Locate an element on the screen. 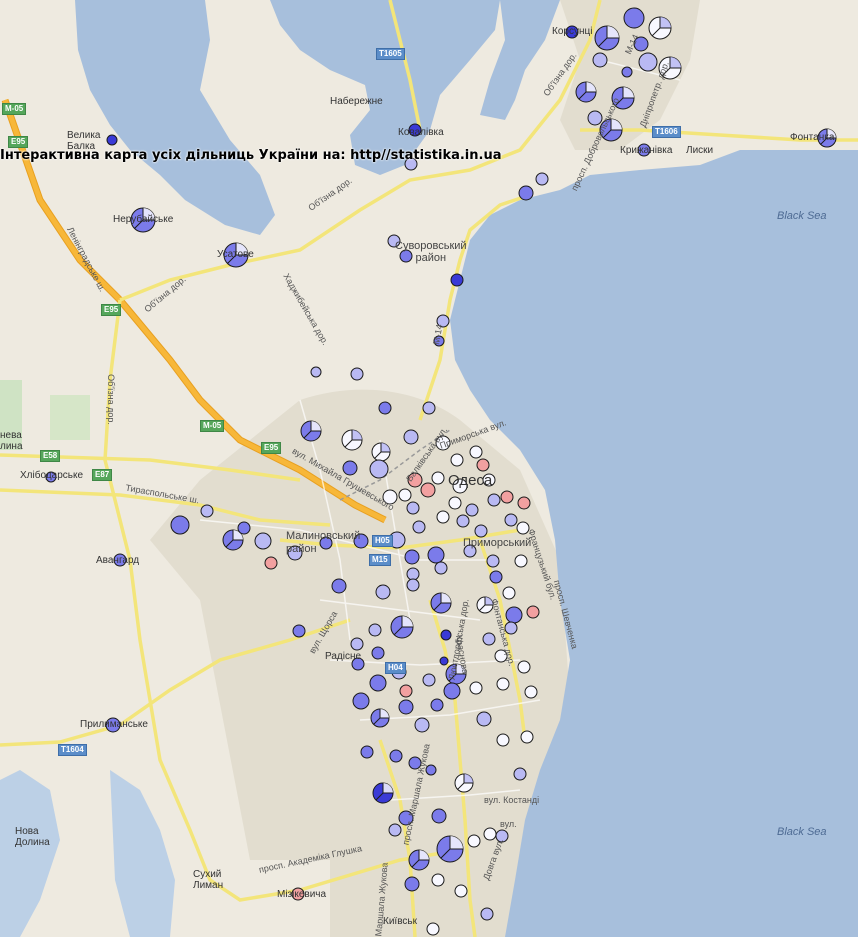 The height and width of the screenshot is (937, 858). place-usatove: Усатове is located at coordinates (235, 254).